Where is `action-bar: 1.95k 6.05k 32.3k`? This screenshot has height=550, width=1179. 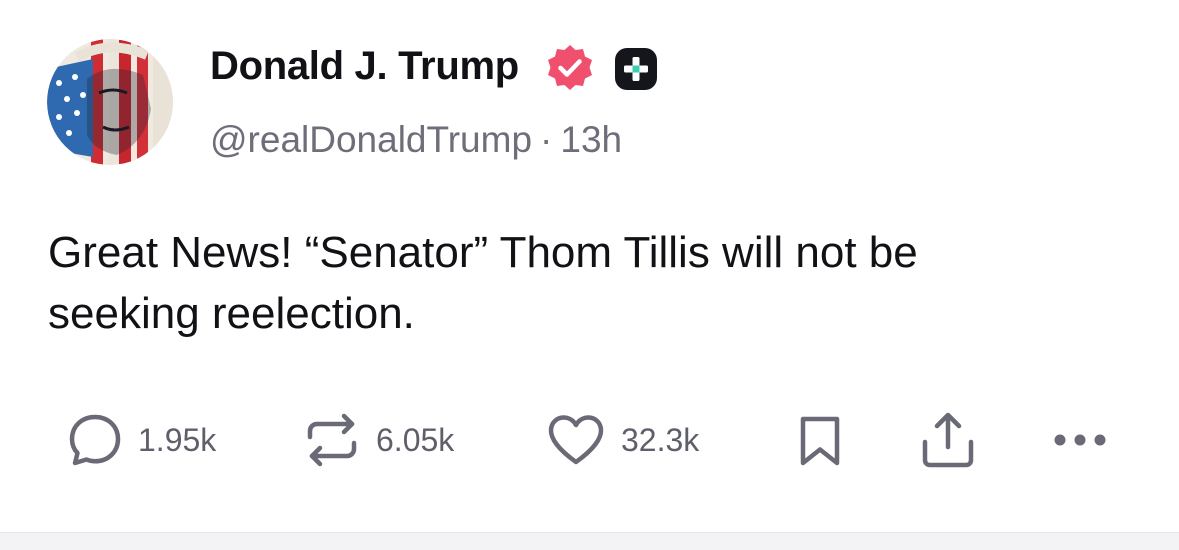
action-bar: 1.95k 6.05k 32.3k is located at coordinates (589, 440).